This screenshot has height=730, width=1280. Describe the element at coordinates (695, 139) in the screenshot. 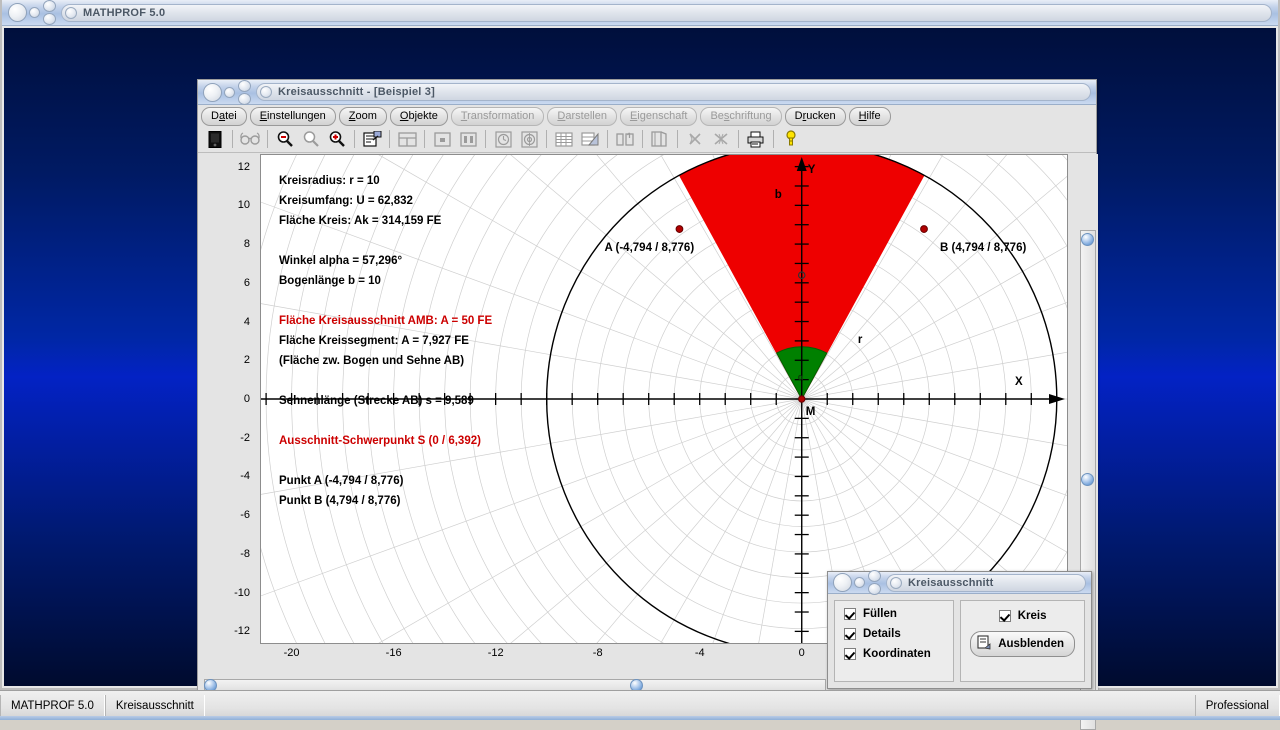

I see `delete-one-icon` at that location.